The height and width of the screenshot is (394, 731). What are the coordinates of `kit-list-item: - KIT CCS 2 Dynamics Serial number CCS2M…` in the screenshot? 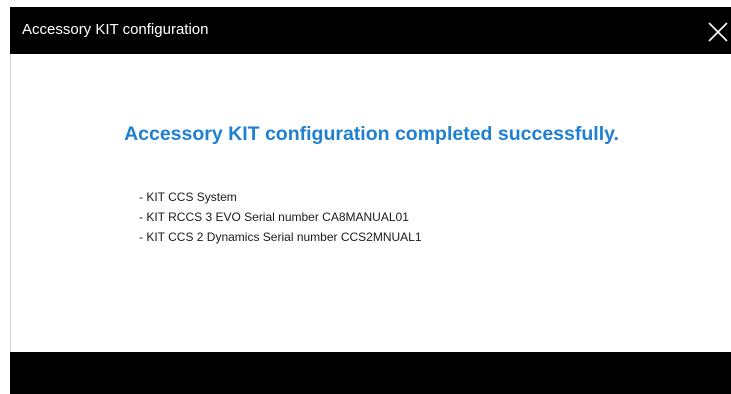 It's located at (280, 237).